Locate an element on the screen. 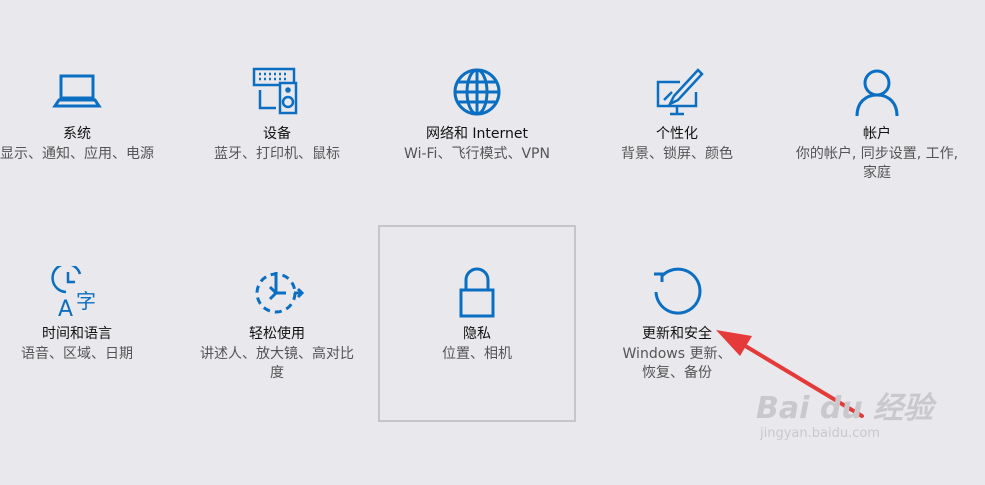 Image resolution: width=985 pixels, height=485 pixels. tile-personalization: 个性化 背景、锁屏、颜色 is located at coordinates (677, 126).